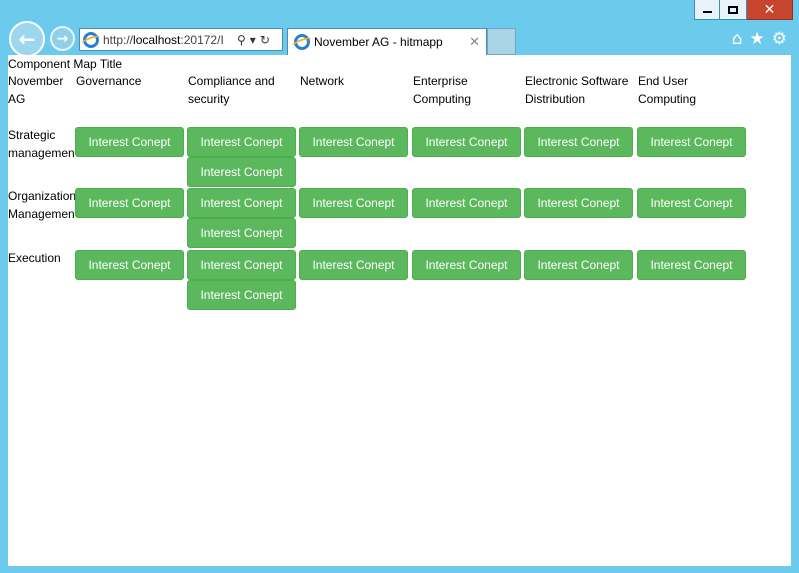 The image size is (799, 573). Describe the element at coordinates (302, 42) in the screenshot. I see `tab-ie-icon` at that location.